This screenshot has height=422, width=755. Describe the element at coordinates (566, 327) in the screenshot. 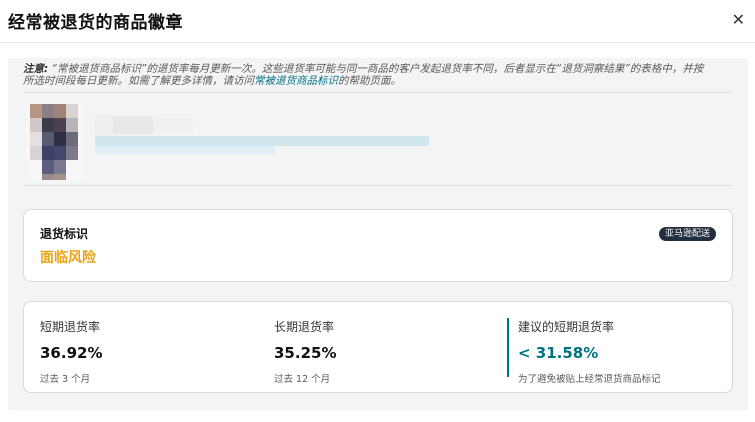

I see `recommended-label: 建议的短期退货率` at that location.